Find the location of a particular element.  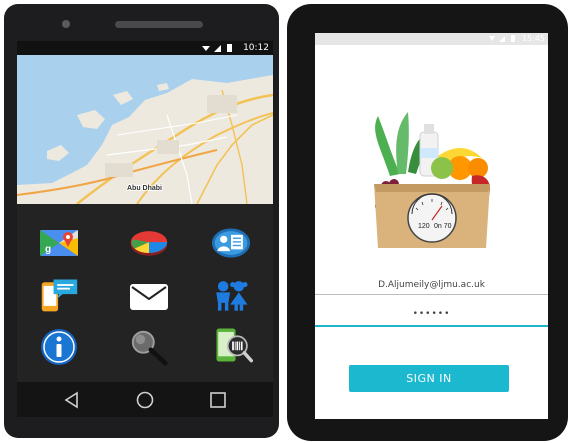

grocery-bag-illustration: 120 0n 70 is located at coordinates (430, 178).